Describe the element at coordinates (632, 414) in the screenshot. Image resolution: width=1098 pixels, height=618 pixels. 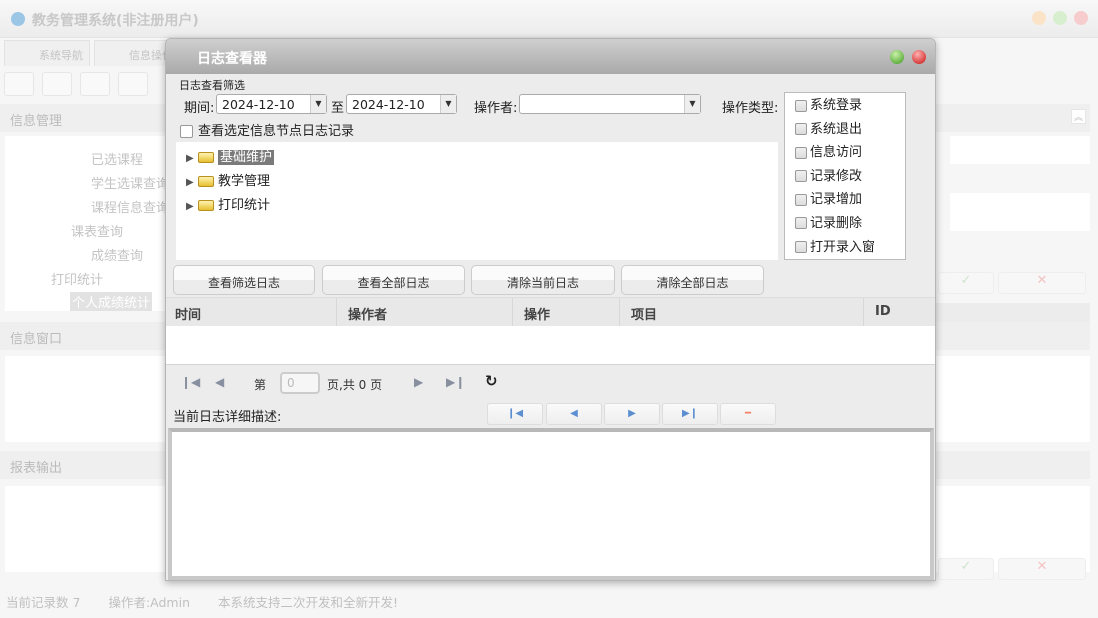
I see `next-record-button: ▶` at that location.